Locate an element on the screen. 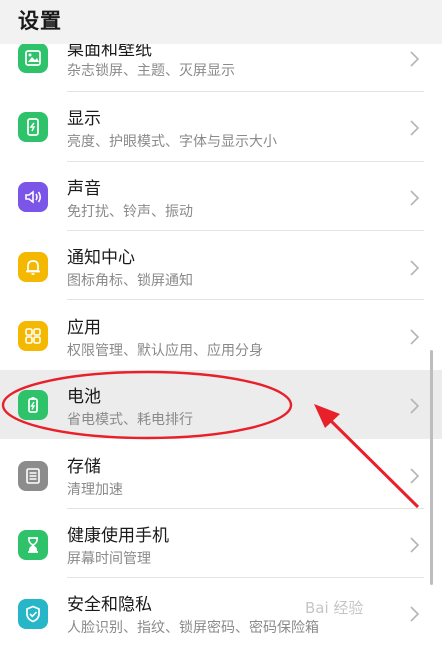 Image resolution: width=442 pixels, height=649 pixels. item-title: 健康使用手机 is located at coordinates (118, 536).